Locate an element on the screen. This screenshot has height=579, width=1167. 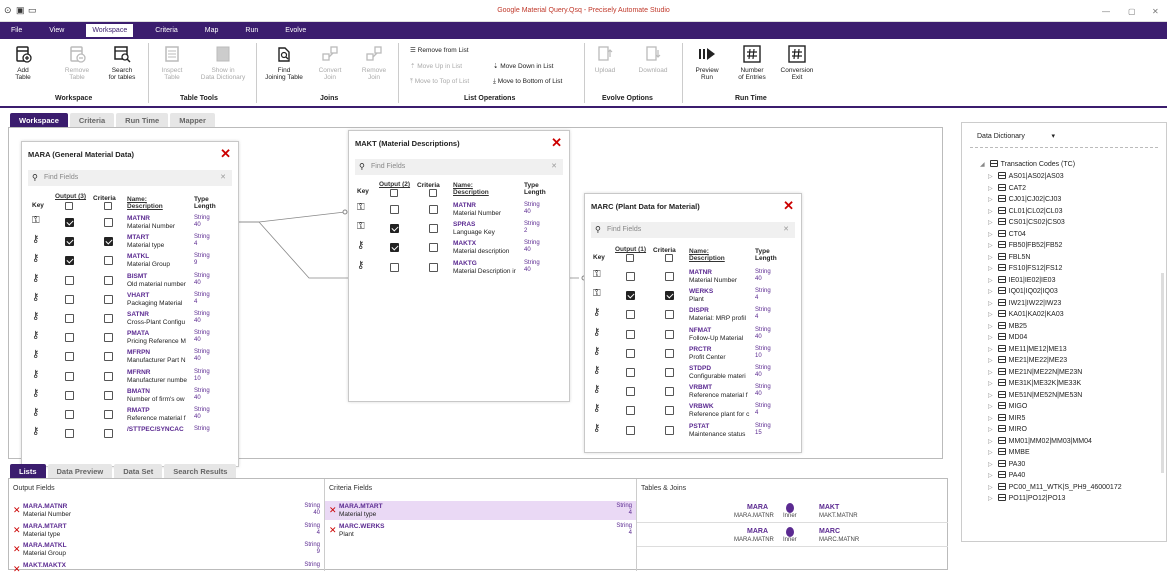
field-row: ⚷ PMATA Pricing Reference M String 40 is located at coordinates (130, 339).